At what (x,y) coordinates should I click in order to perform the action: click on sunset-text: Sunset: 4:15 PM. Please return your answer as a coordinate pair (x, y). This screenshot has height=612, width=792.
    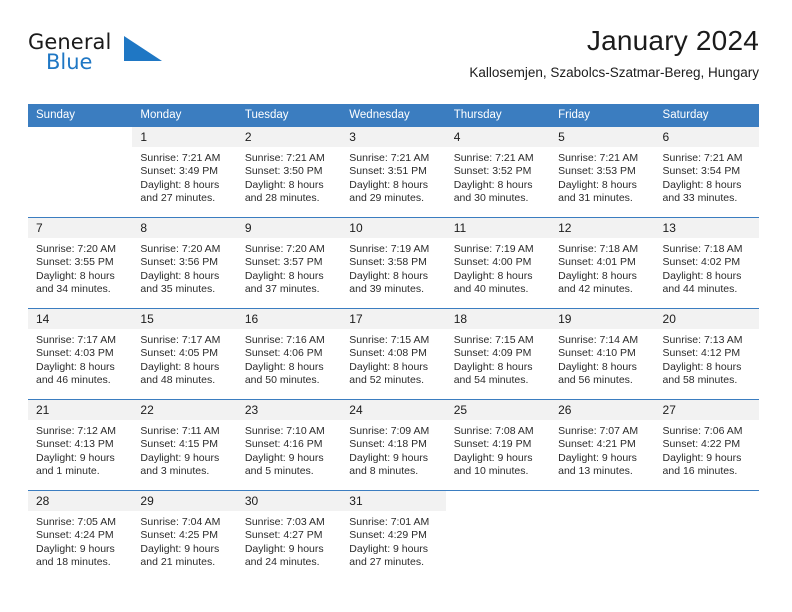
    Looking at the image, I should click on (179, 444).